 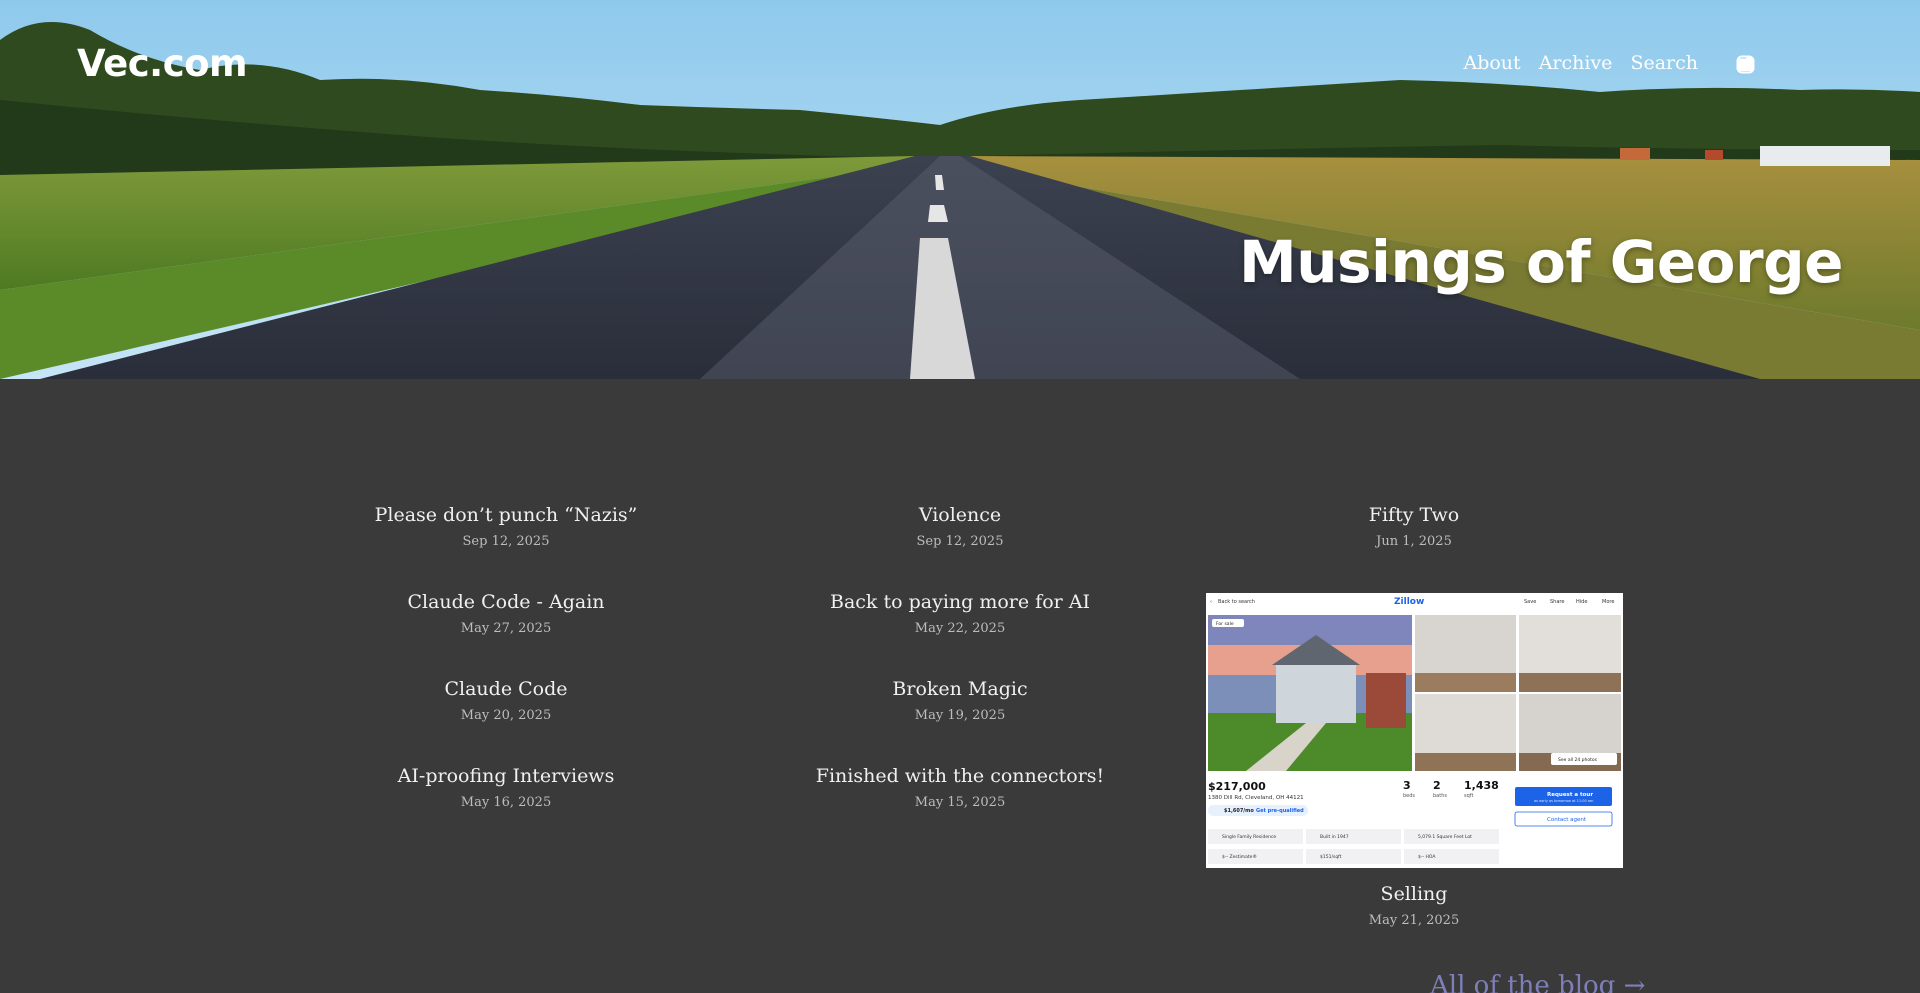 I want to click on main-nav: About Archive Search, so click(x=1580, y=63).